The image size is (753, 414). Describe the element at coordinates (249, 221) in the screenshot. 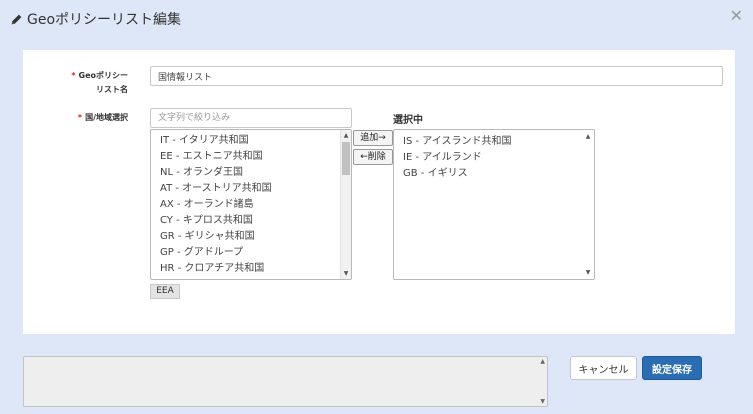

I see `list-item: CY - キプロス共和国` at that location.